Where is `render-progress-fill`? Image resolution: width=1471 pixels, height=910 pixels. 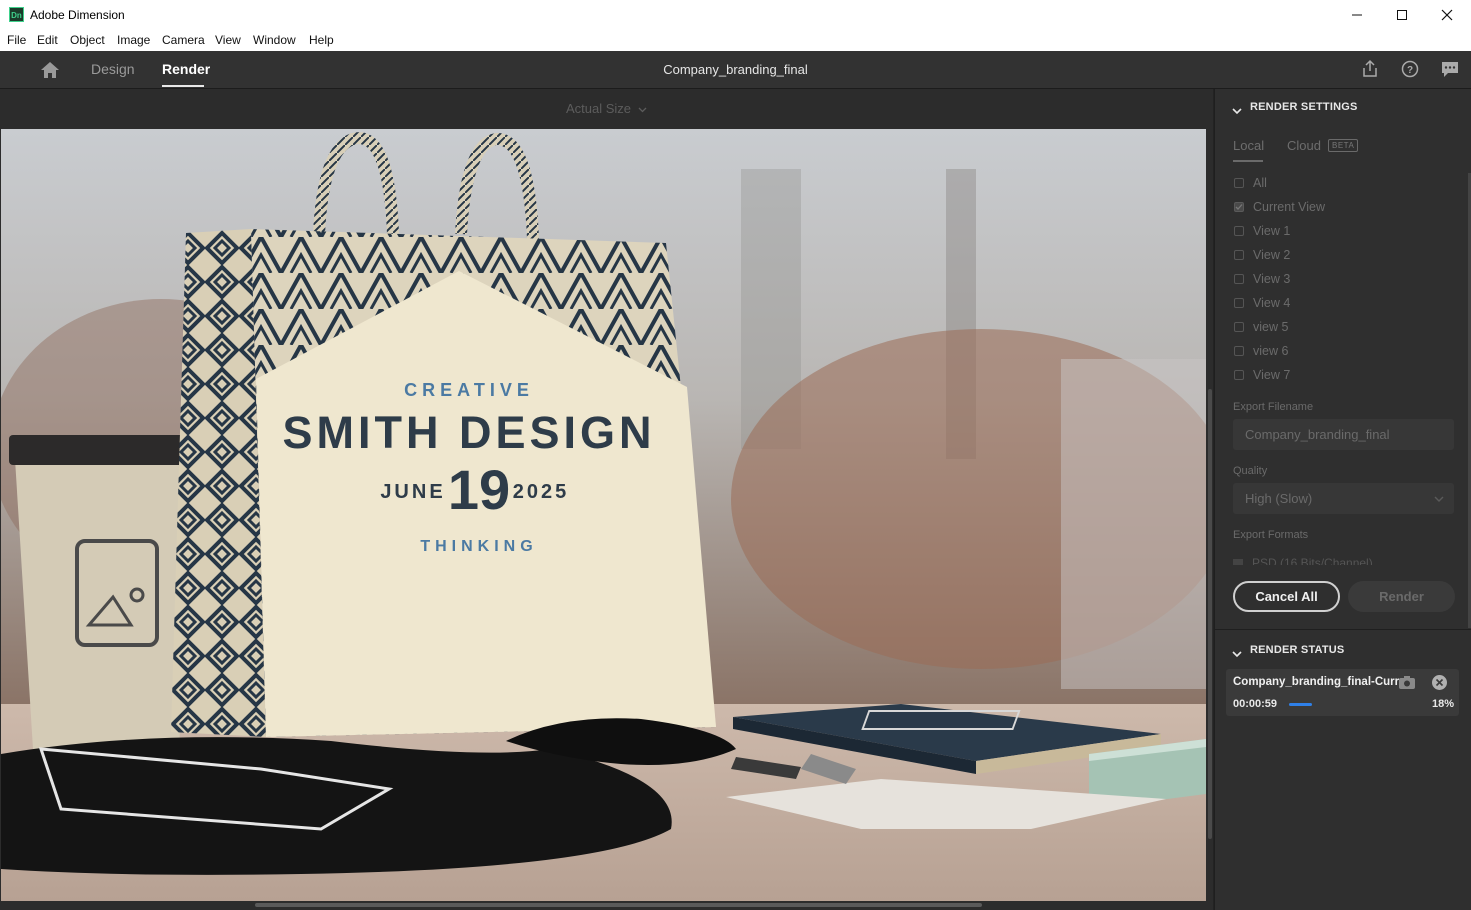 render-progress-fill is located at coordinates (1300, 704).